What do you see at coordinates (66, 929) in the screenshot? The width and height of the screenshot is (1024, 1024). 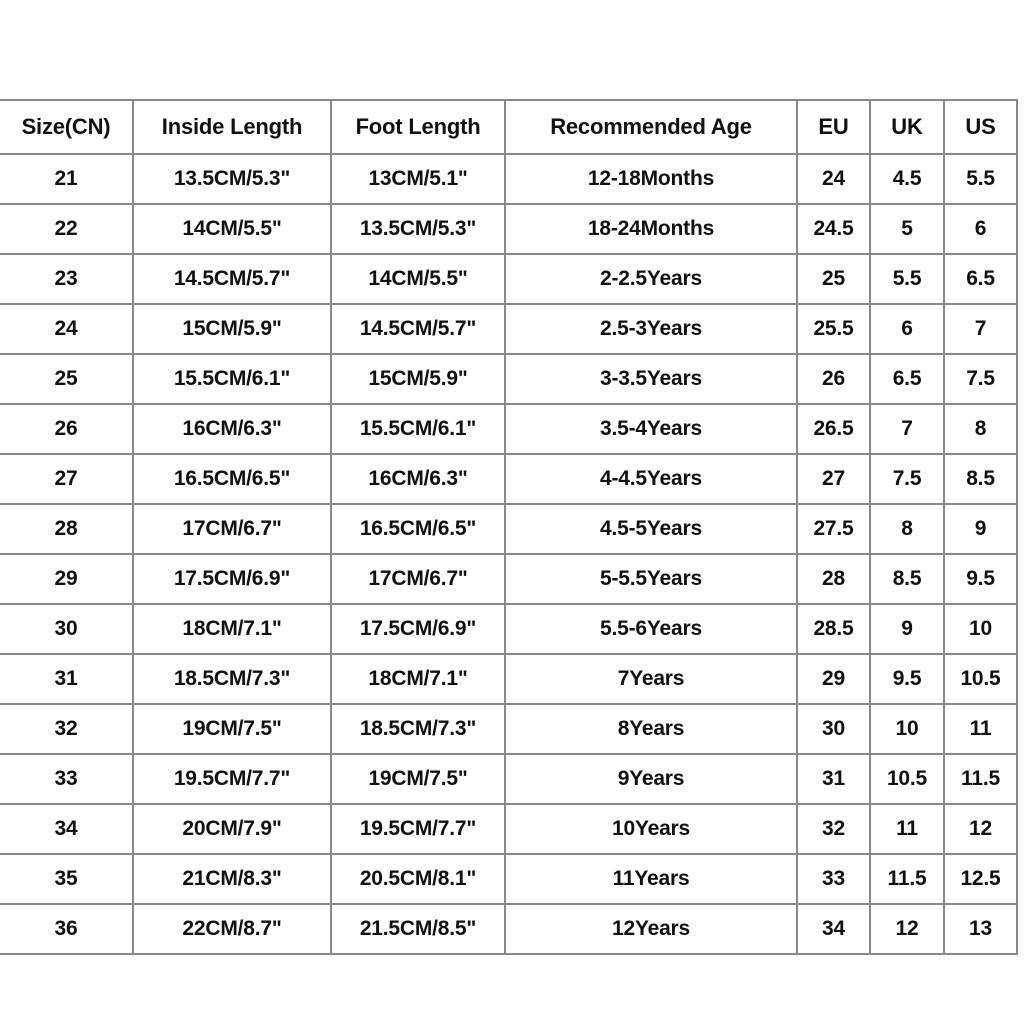 I see `cell-cn: 36` at bounding box center [66, 929].